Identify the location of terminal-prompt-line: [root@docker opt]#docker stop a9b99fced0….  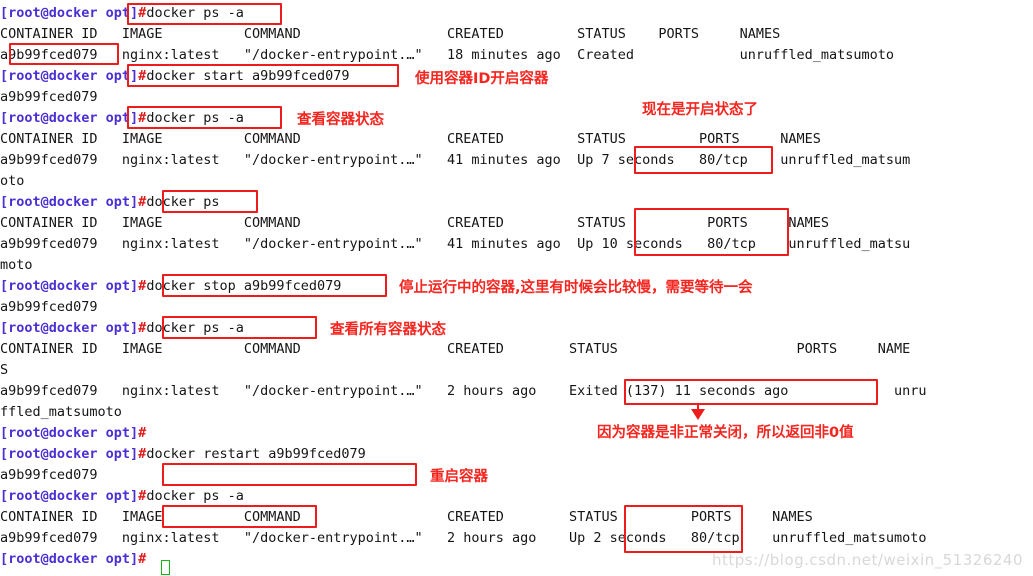
(170, 286).